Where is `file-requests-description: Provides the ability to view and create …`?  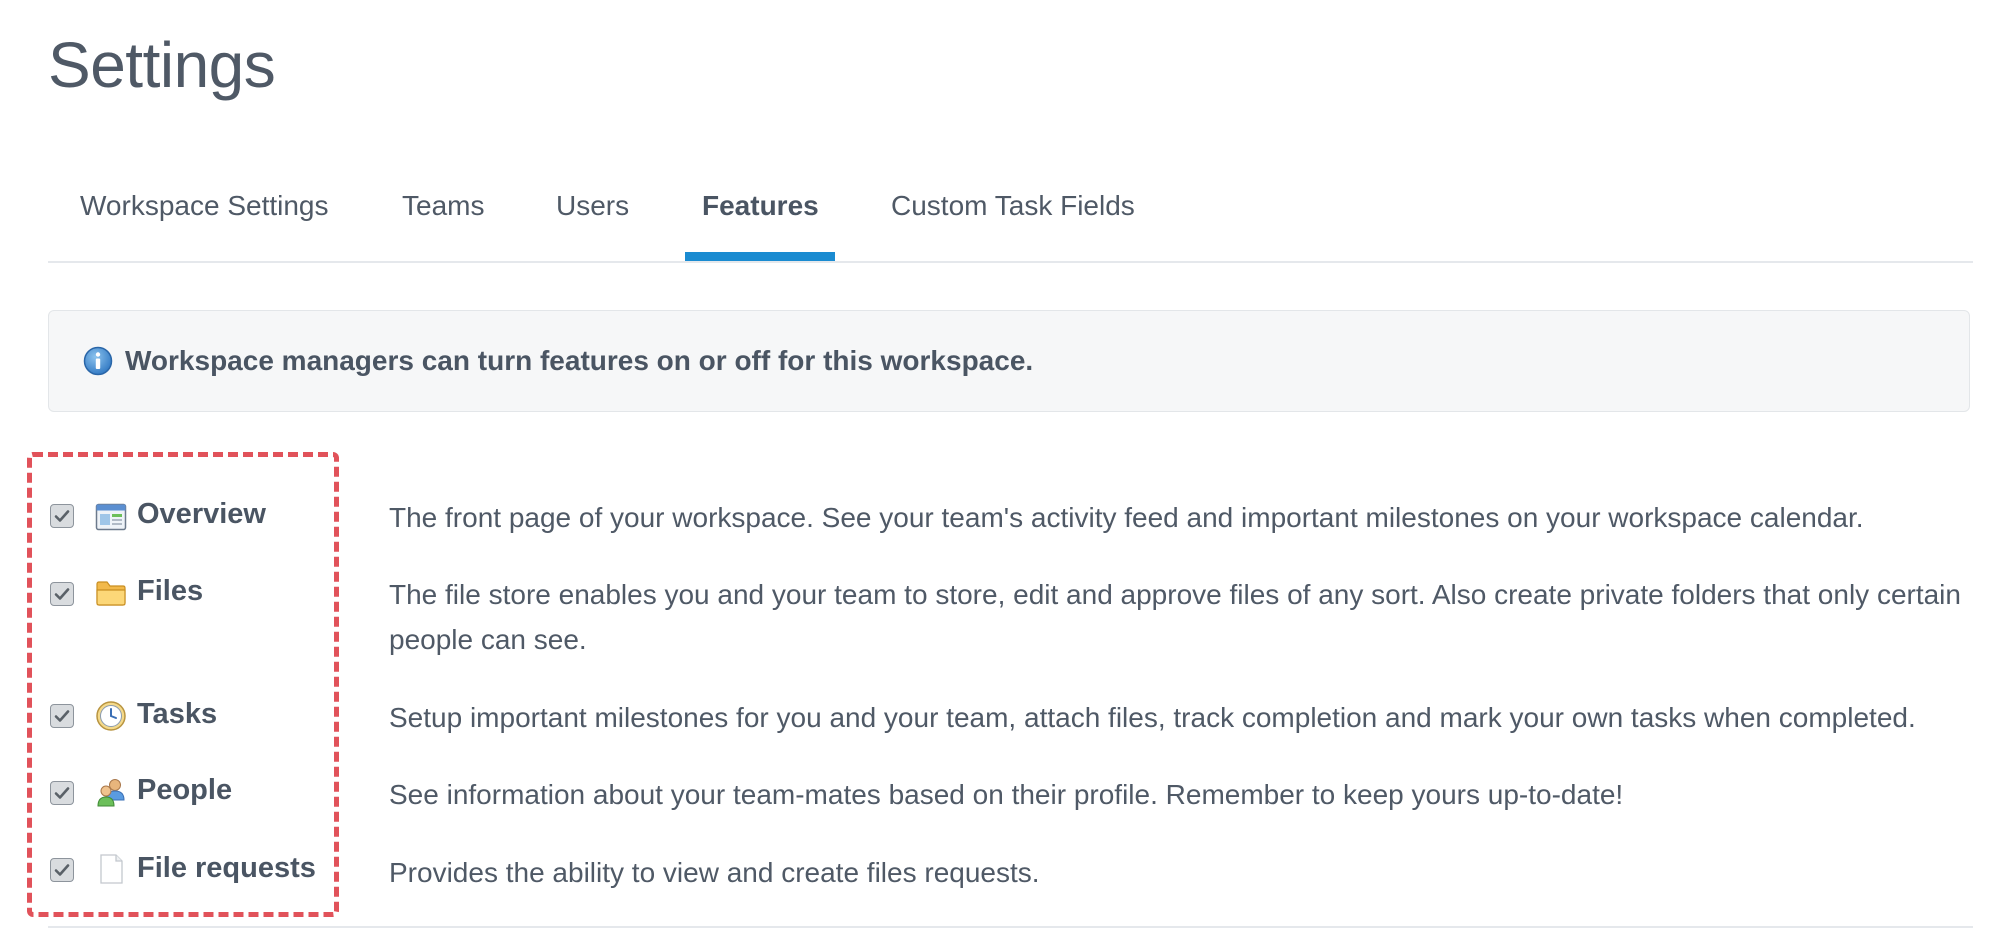
file-requests-description: Provides the ability to view and create … is located at coordinates (714, 872).